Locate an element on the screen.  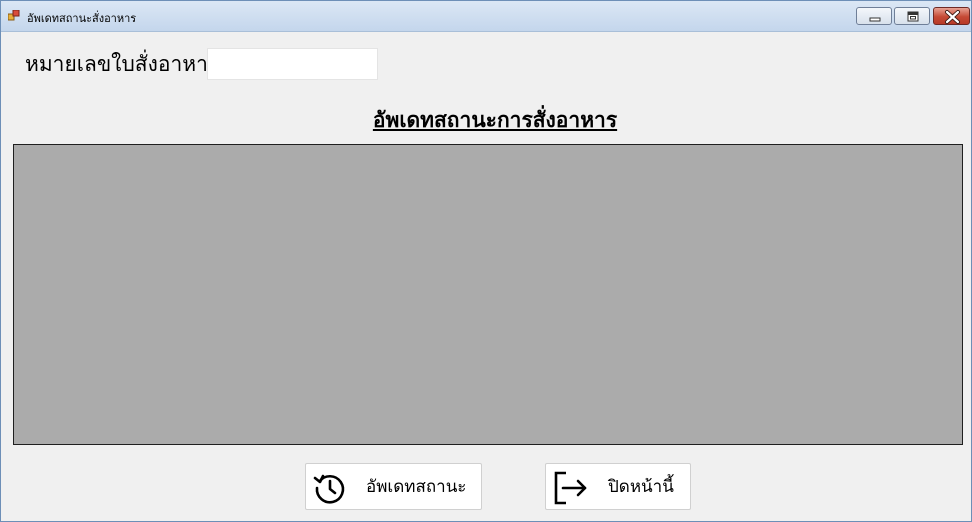
maximize-button is located at coordinates (912, 16).